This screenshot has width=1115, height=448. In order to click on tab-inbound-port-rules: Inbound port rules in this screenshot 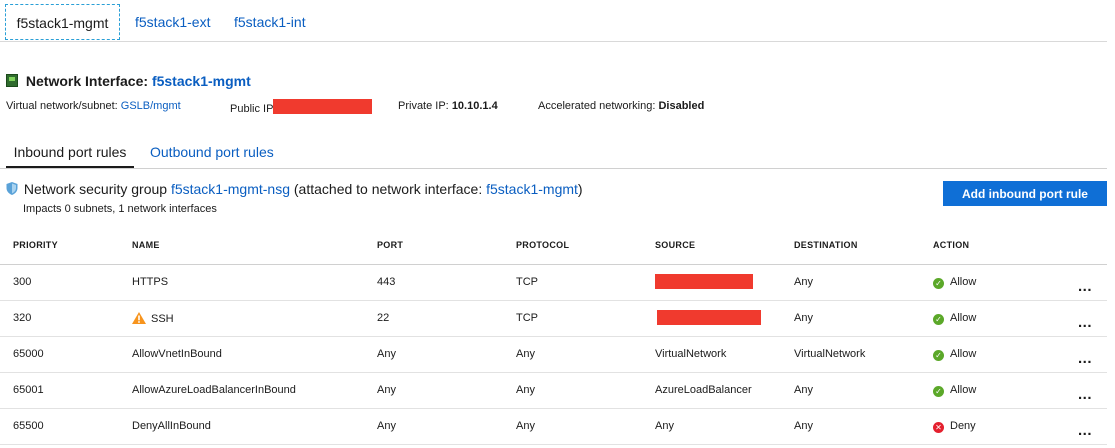, I will do `click(70, 156)`.